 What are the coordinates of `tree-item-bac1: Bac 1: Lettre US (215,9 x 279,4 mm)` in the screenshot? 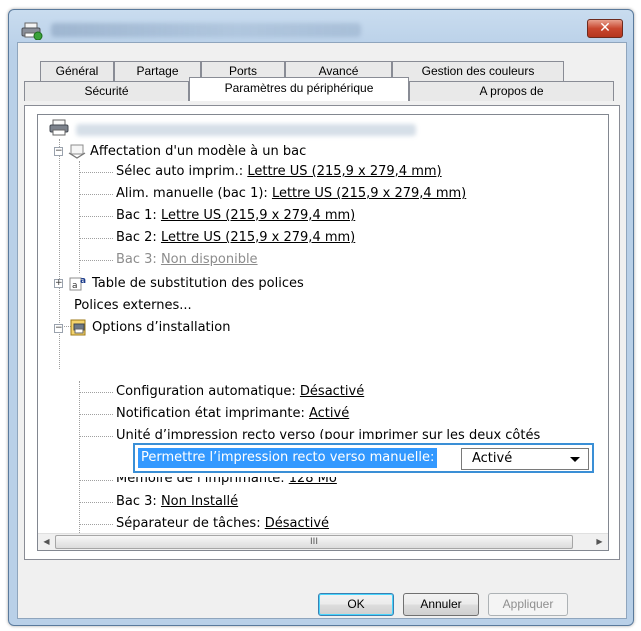 It's located at (235, 216).